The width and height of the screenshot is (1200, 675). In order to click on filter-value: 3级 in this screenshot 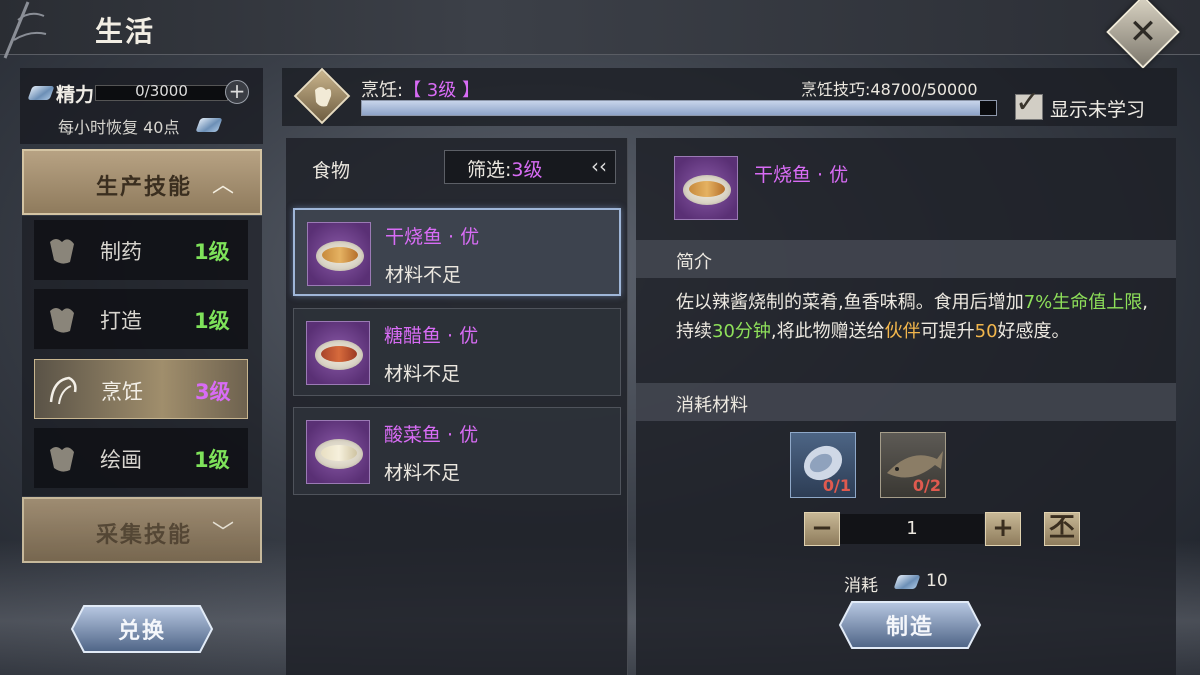, I will do `click(527, 170)`.